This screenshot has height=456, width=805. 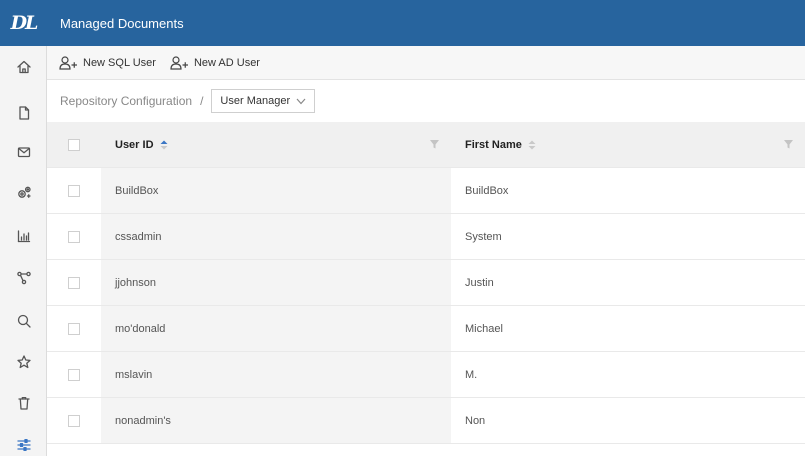 I want to click on trash-icon, so click(x=23, y=403).